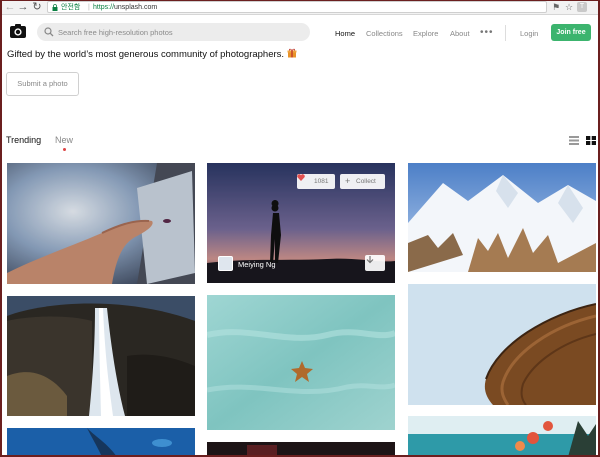 The width and height of the screenshot is (600, 457). Describe the element at coordinates (301, 177) in the screenshot. I see `heart-icon` at that location.